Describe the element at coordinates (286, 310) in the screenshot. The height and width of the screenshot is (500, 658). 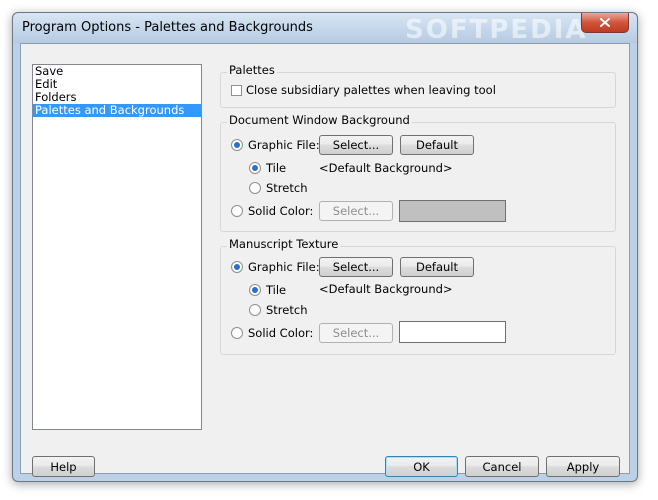
I see `ms-stretch-label: Stretch` at that location.